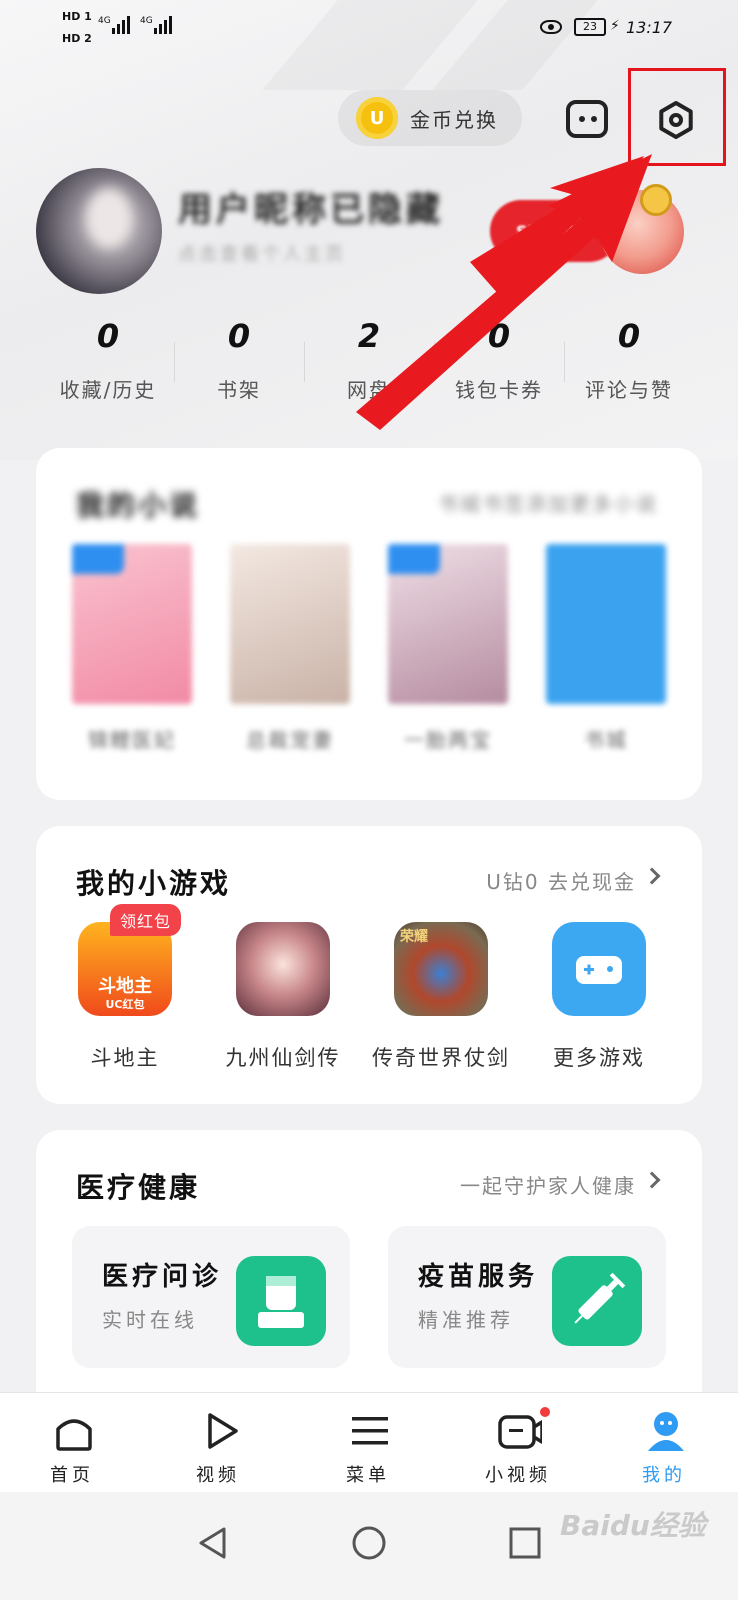  What do you see at coordinates (478, 1277) in the screenshot?
I see `service-title: 疫苗服务` at bounding box center [478, 1277].